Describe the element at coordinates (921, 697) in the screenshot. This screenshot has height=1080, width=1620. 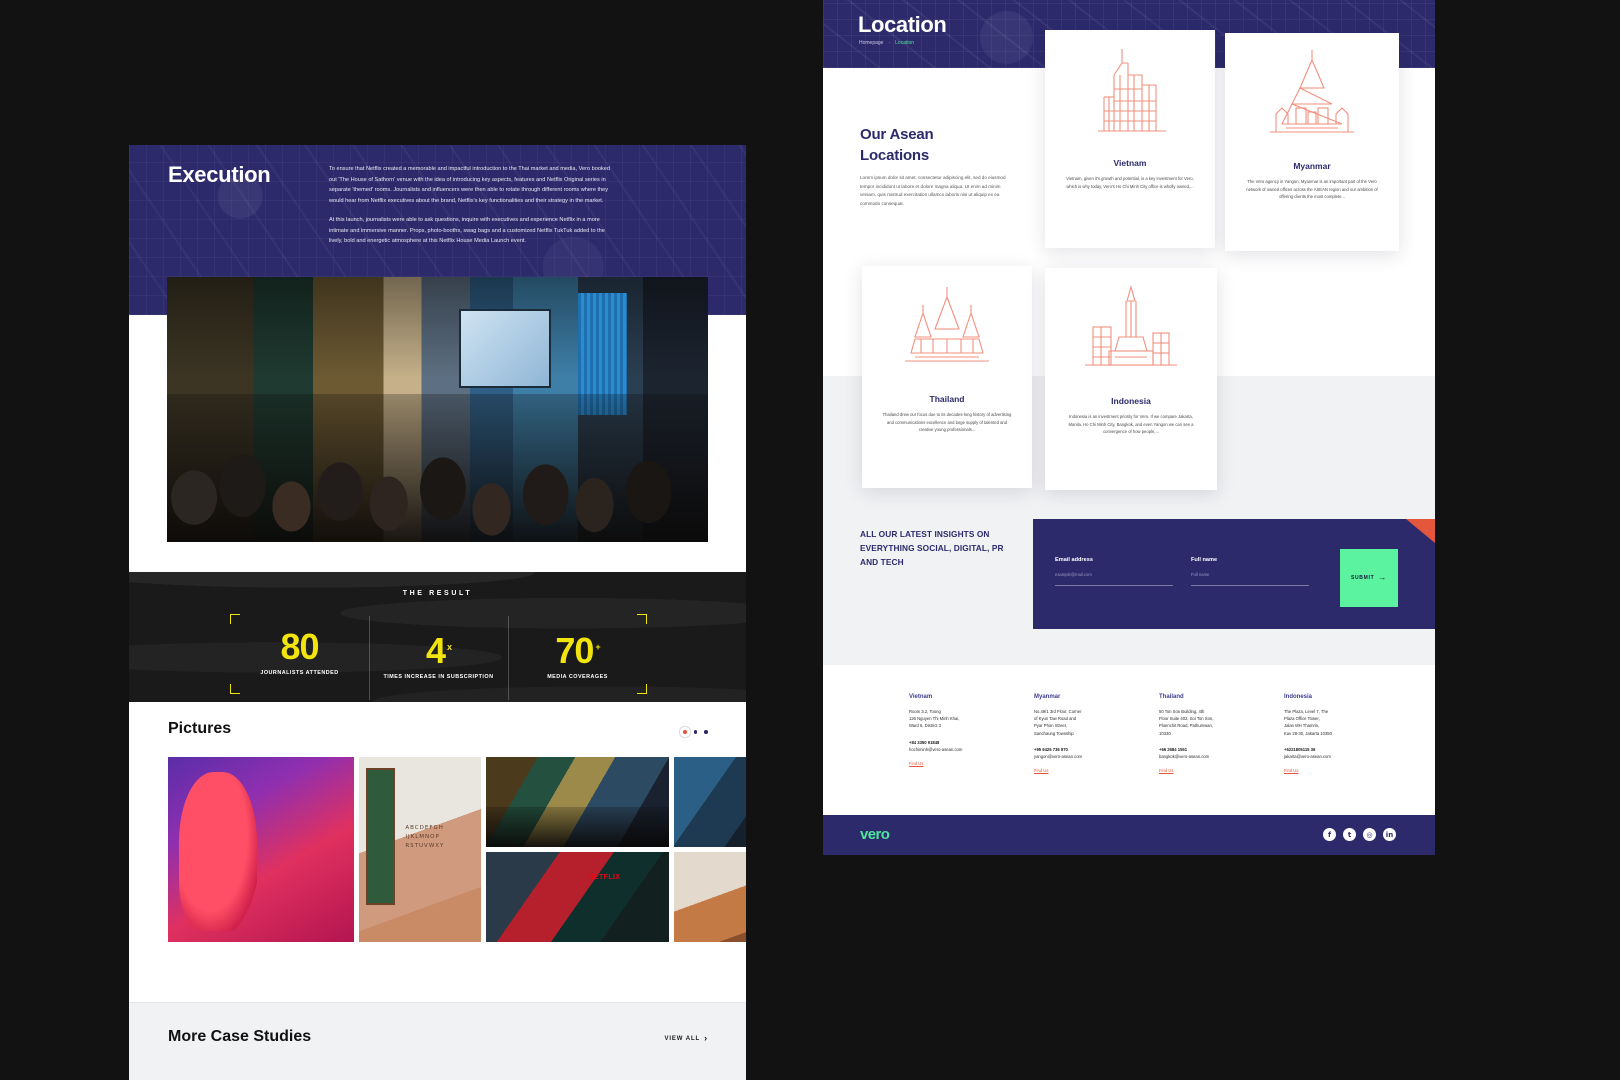
I see `office-country: Vietnam` at that location.